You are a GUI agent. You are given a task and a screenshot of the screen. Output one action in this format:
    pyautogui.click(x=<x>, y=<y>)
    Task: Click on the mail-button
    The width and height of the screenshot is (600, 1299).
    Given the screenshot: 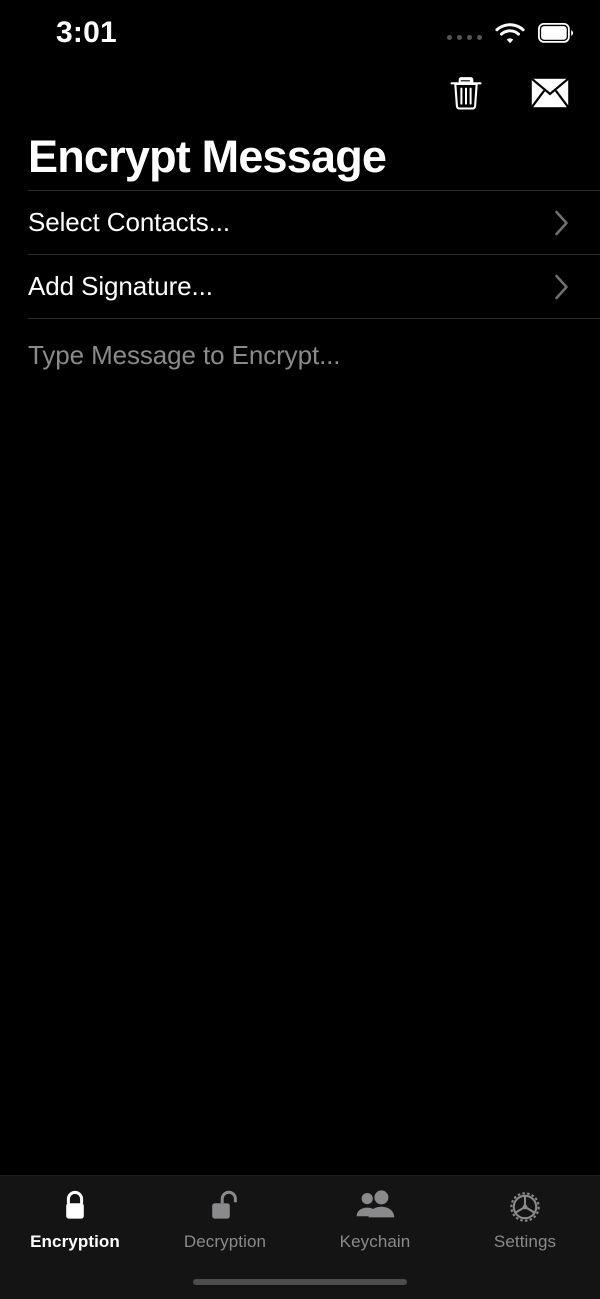 What is the action you would take?
    pyautogui.click(x=550, y=93)
    